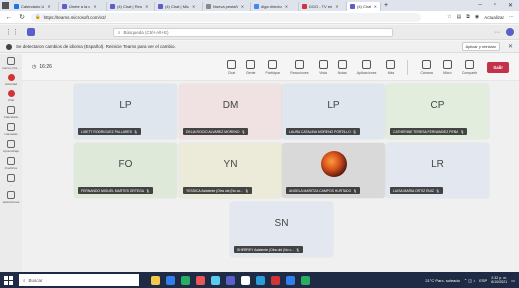 The image size is (519, 288). I want to click on profile-icon: ◉, so click(477, 17).